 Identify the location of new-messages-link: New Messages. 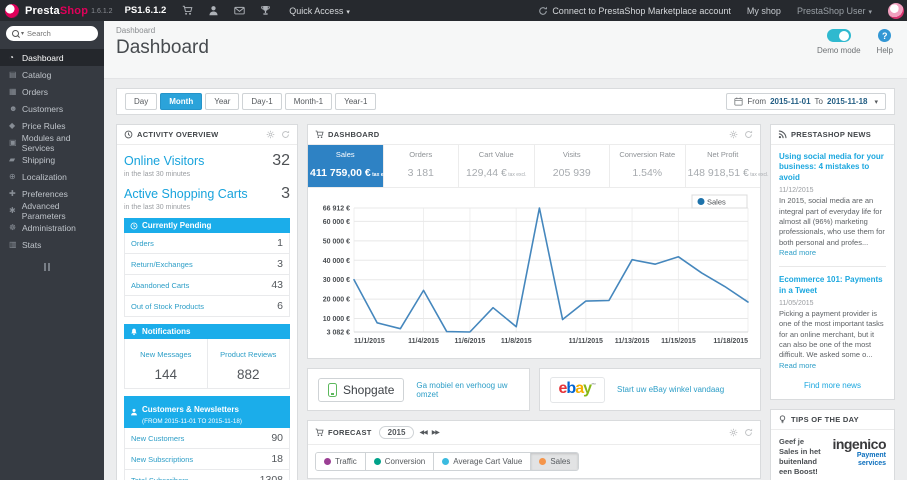
(165, 354).